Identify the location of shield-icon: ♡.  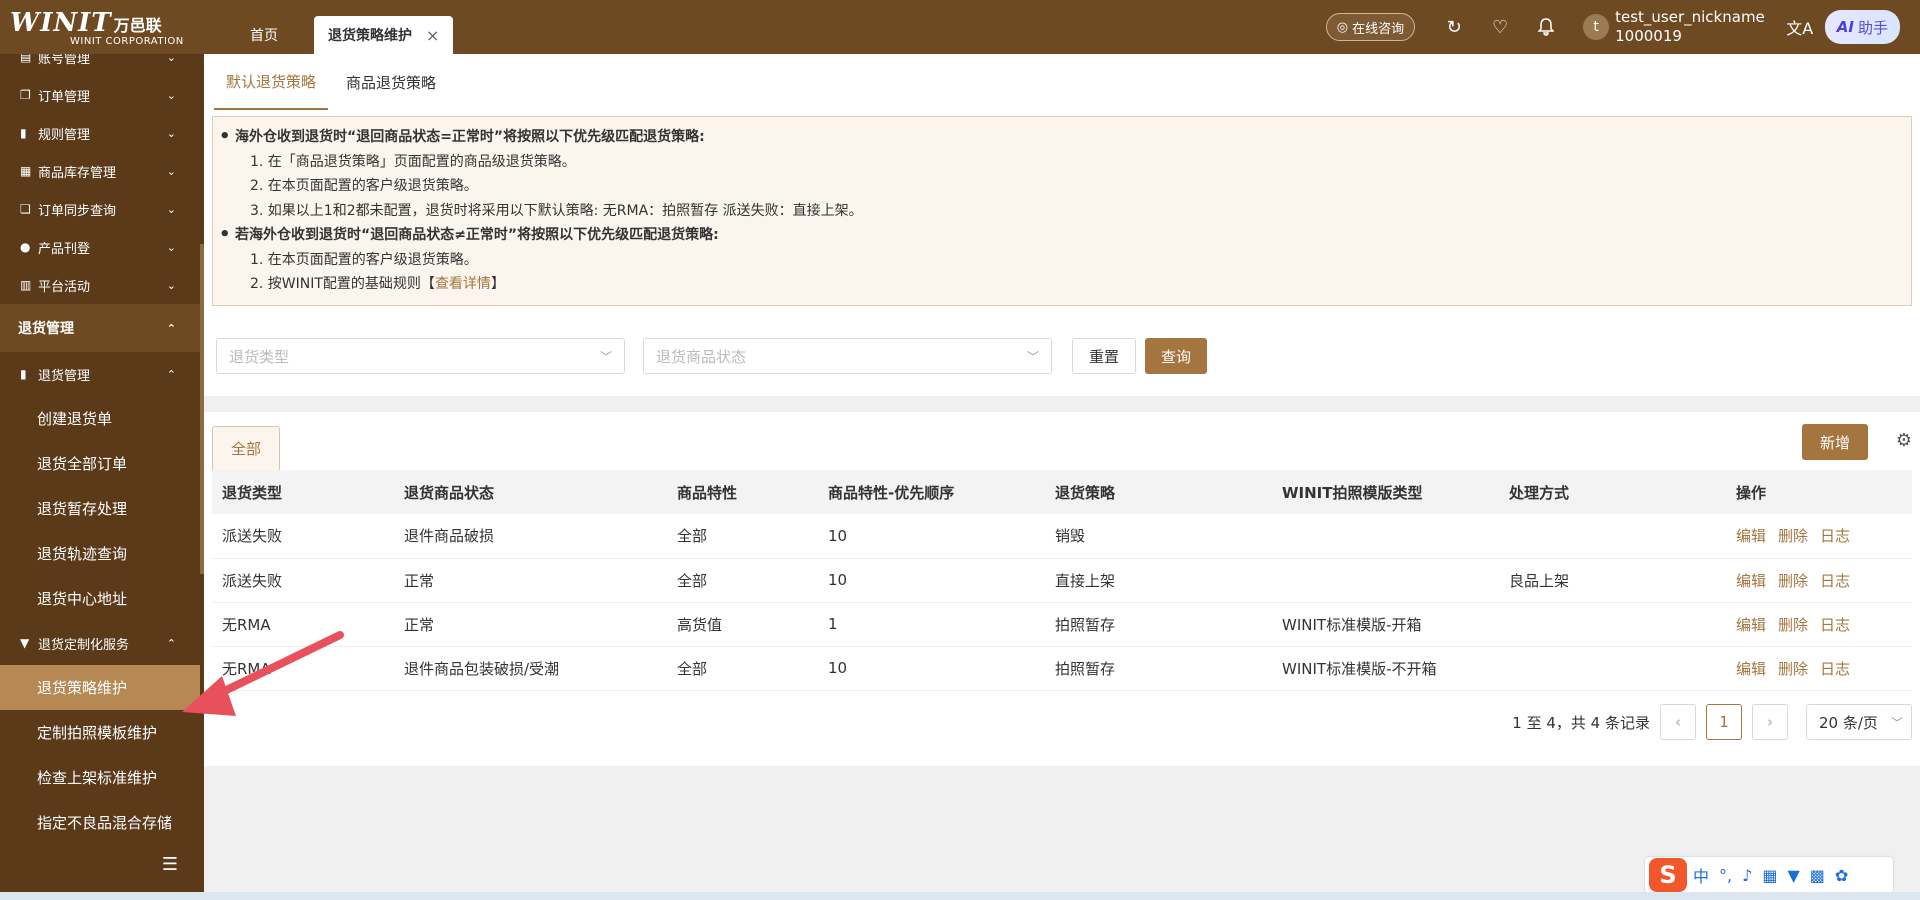
(1500, 27).